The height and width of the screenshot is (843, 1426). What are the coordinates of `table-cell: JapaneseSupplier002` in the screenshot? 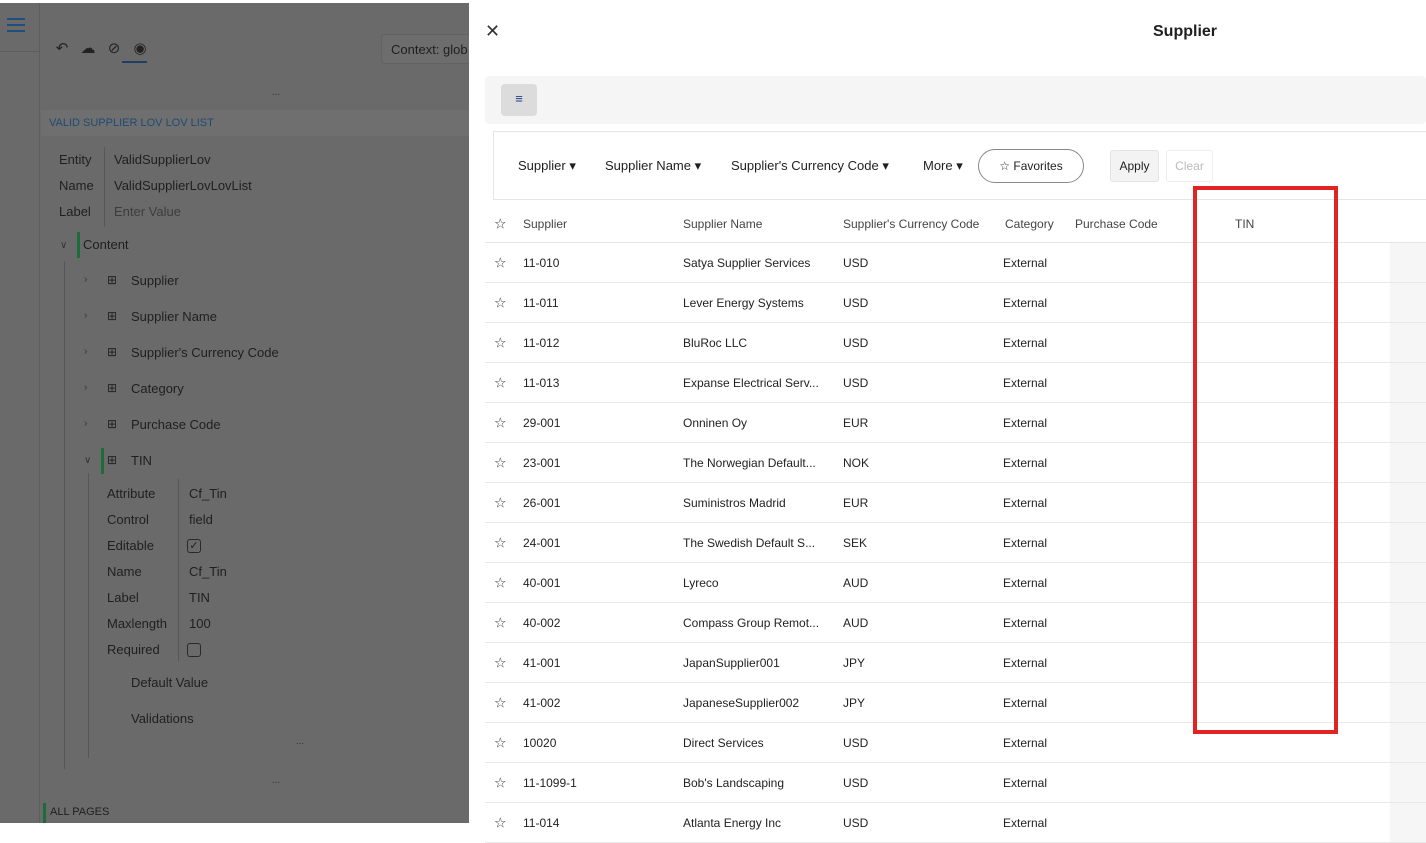 It's located at (741, 702).